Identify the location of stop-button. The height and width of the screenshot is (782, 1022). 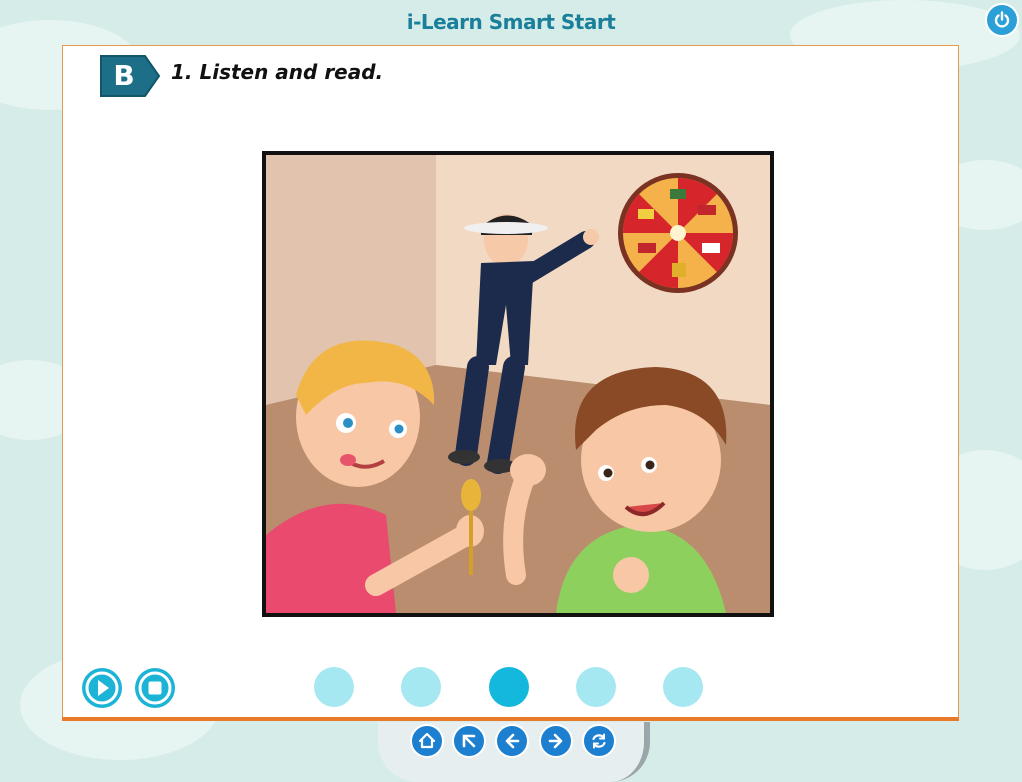
(155, 688).